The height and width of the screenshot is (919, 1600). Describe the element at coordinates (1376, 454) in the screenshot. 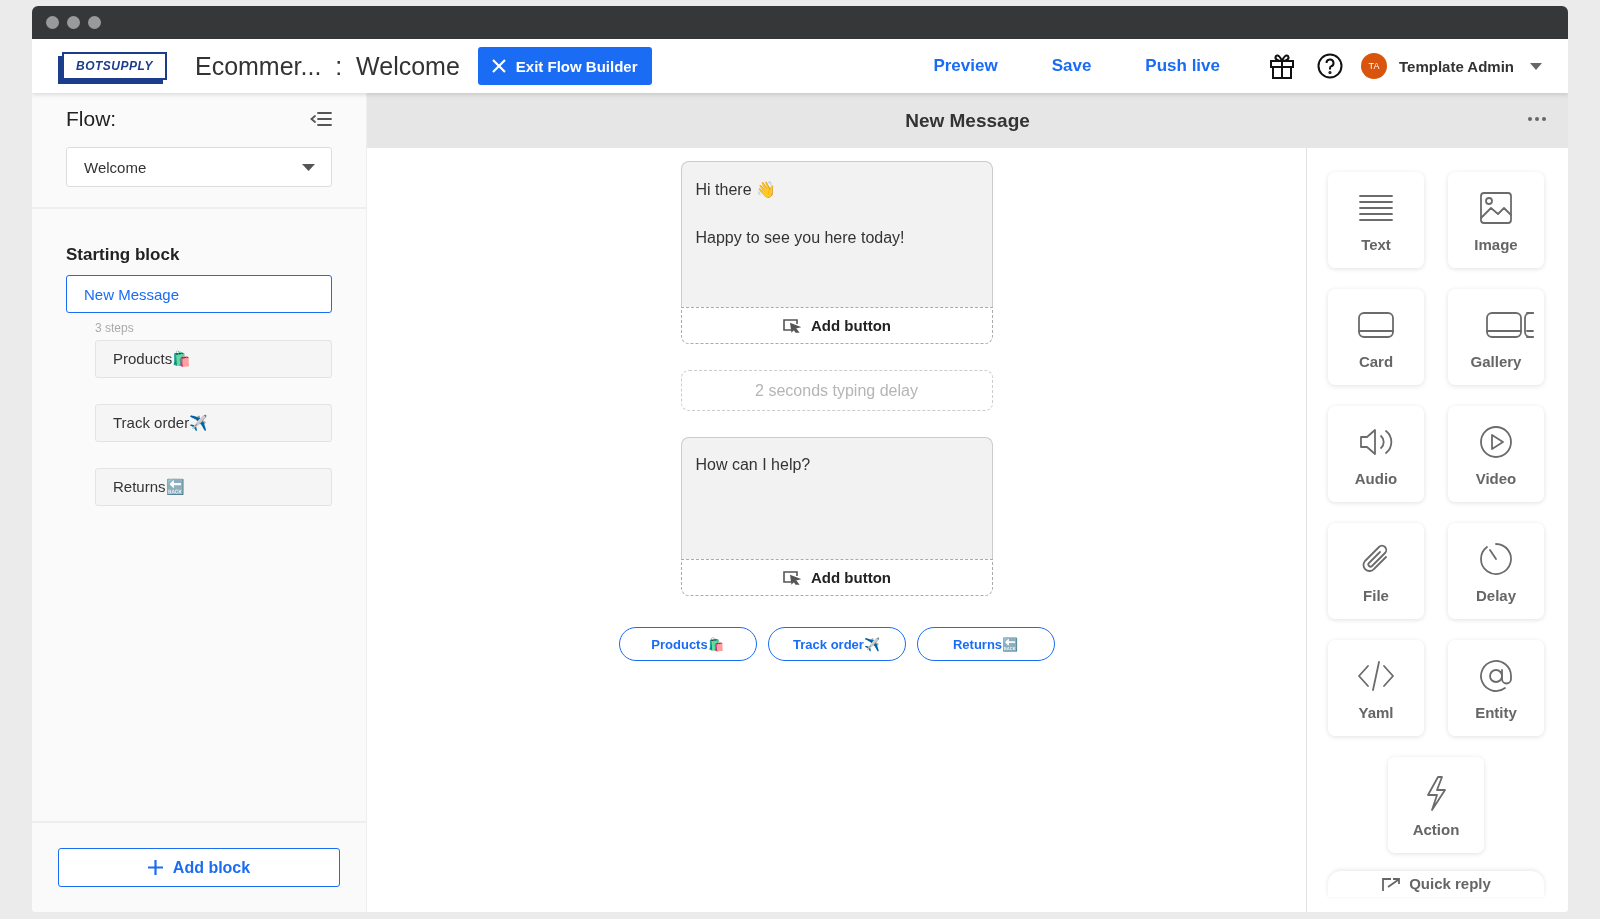

I see `palette-tile: Audio` at that location.